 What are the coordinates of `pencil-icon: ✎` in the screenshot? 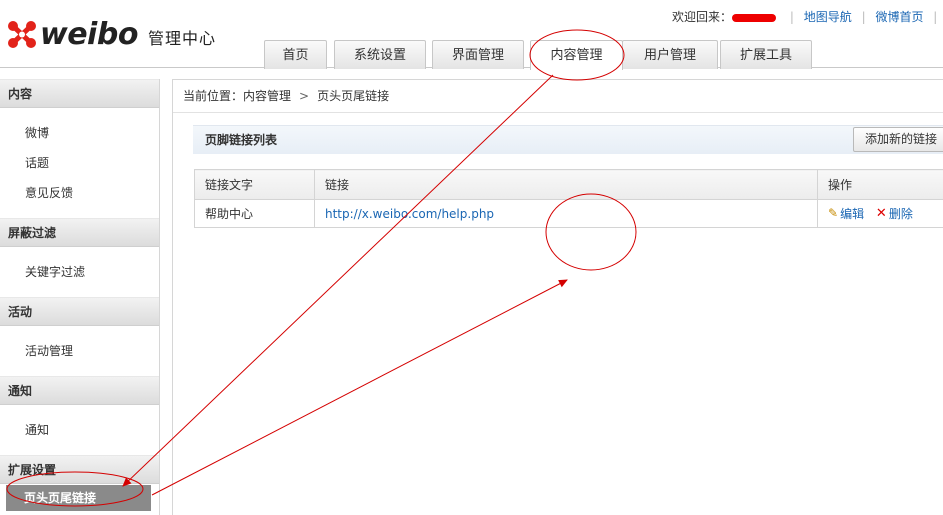 It's located at (833, 213).